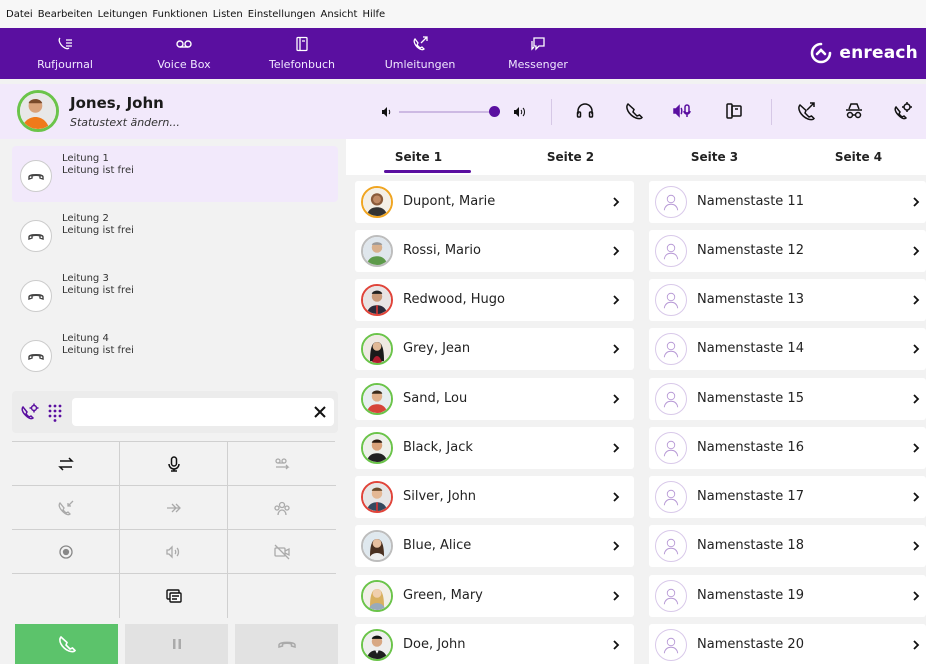 This screenshot has width=926, height=664. I want to click on tab-seite-4: Seite 4, so click(856, 157).